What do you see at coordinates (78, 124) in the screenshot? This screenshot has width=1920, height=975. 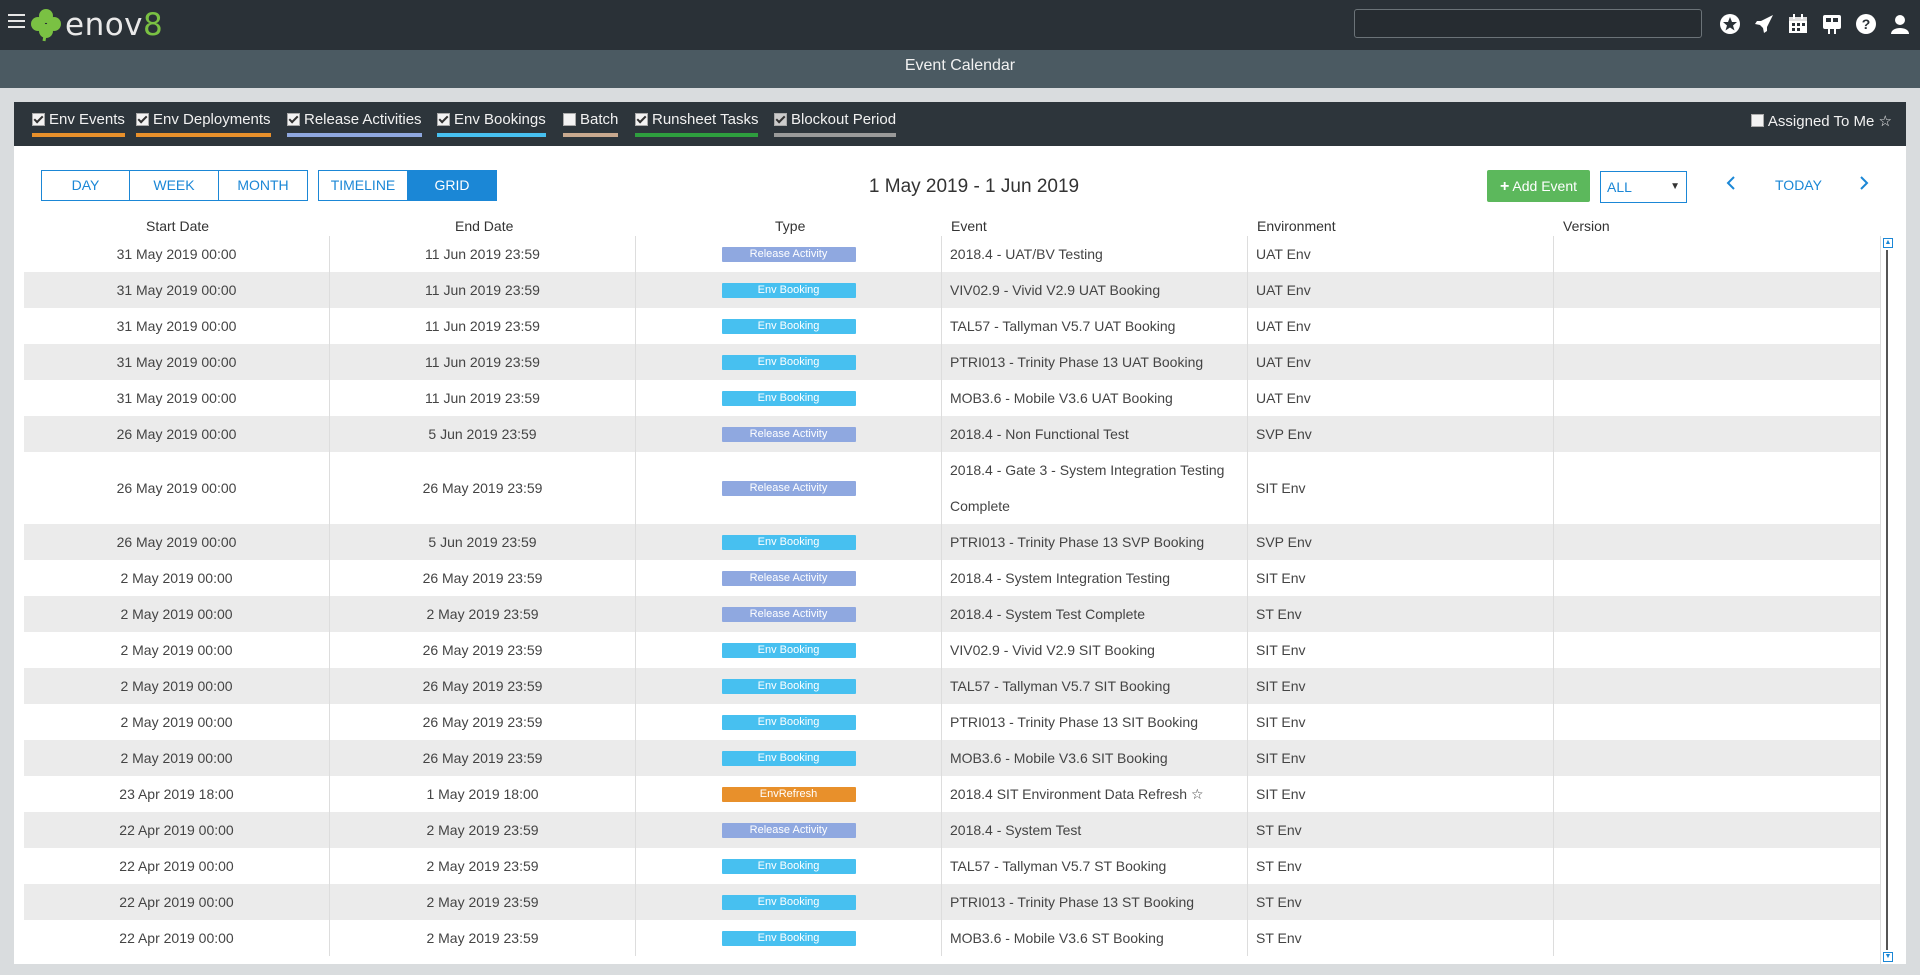 I see `filter-env-events: Env Events` at bounding box center [78, 124].